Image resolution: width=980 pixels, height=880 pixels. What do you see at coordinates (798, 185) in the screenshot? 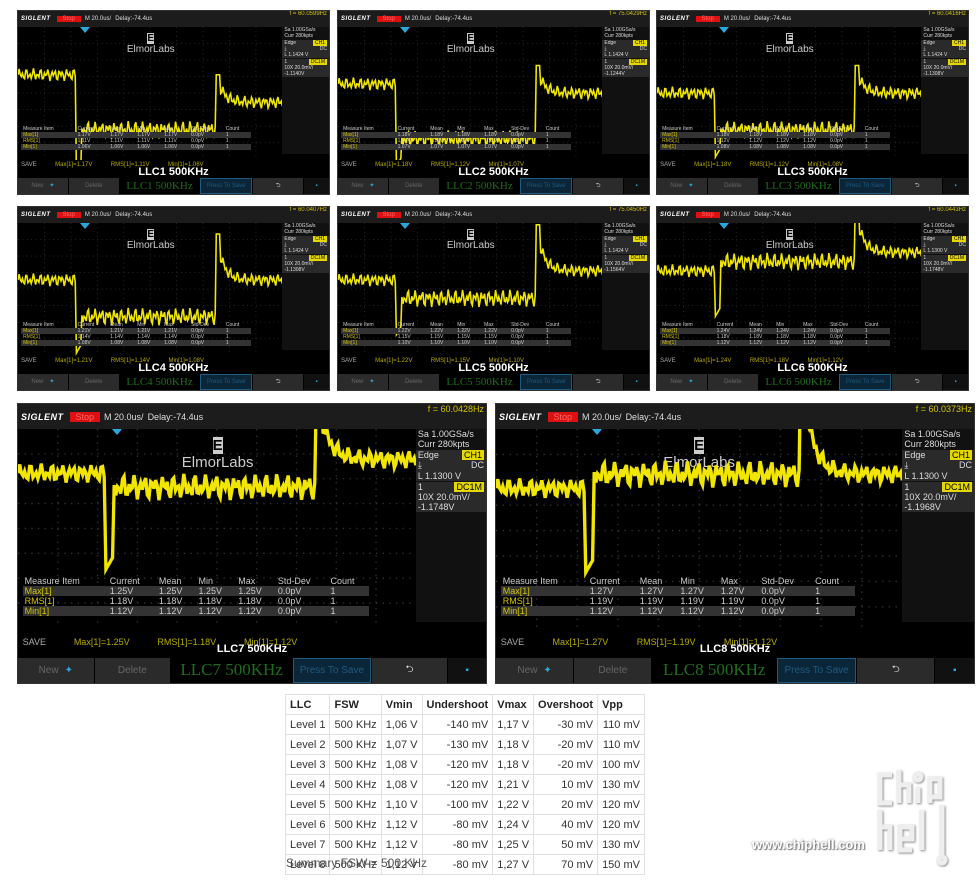
I see `filename-field: LLC3 500KHz` at bounding box center [798, 185].